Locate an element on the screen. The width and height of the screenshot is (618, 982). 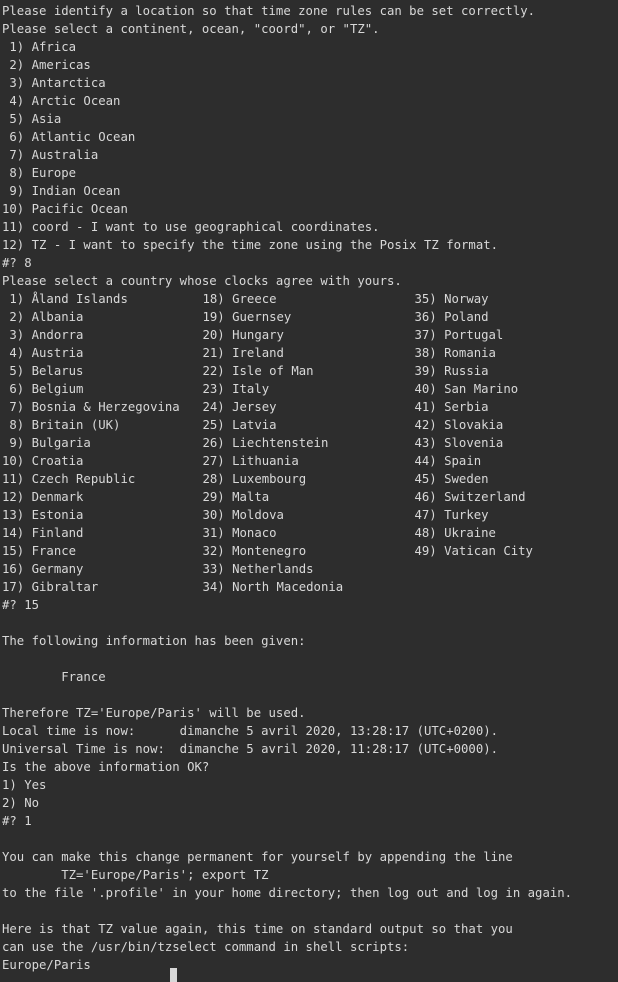
country-menu-row: 8) Britain (UK) 25) Latvia 42) Slovakia is located at coordinates (310, 425).